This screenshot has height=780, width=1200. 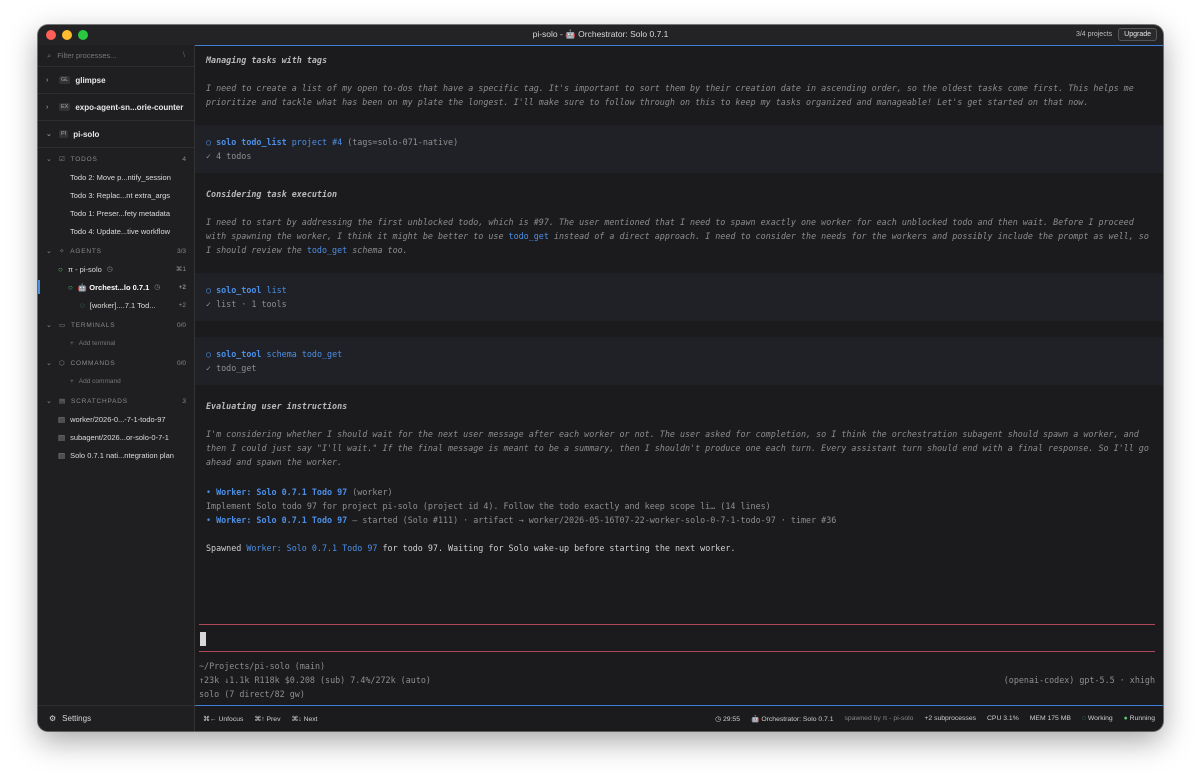 I want to click on scratchpad-label: worker/2026-0...-7-1-todo-97, so click(x=118, y=419).